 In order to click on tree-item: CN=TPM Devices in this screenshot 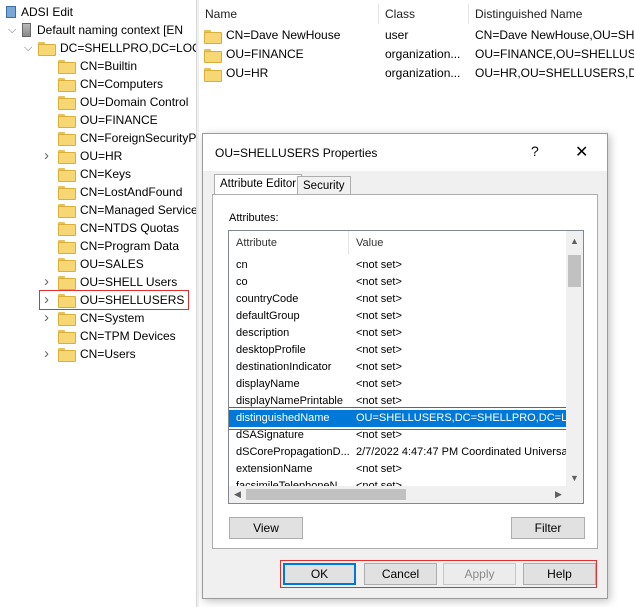, I will do `click(117, 336)`.